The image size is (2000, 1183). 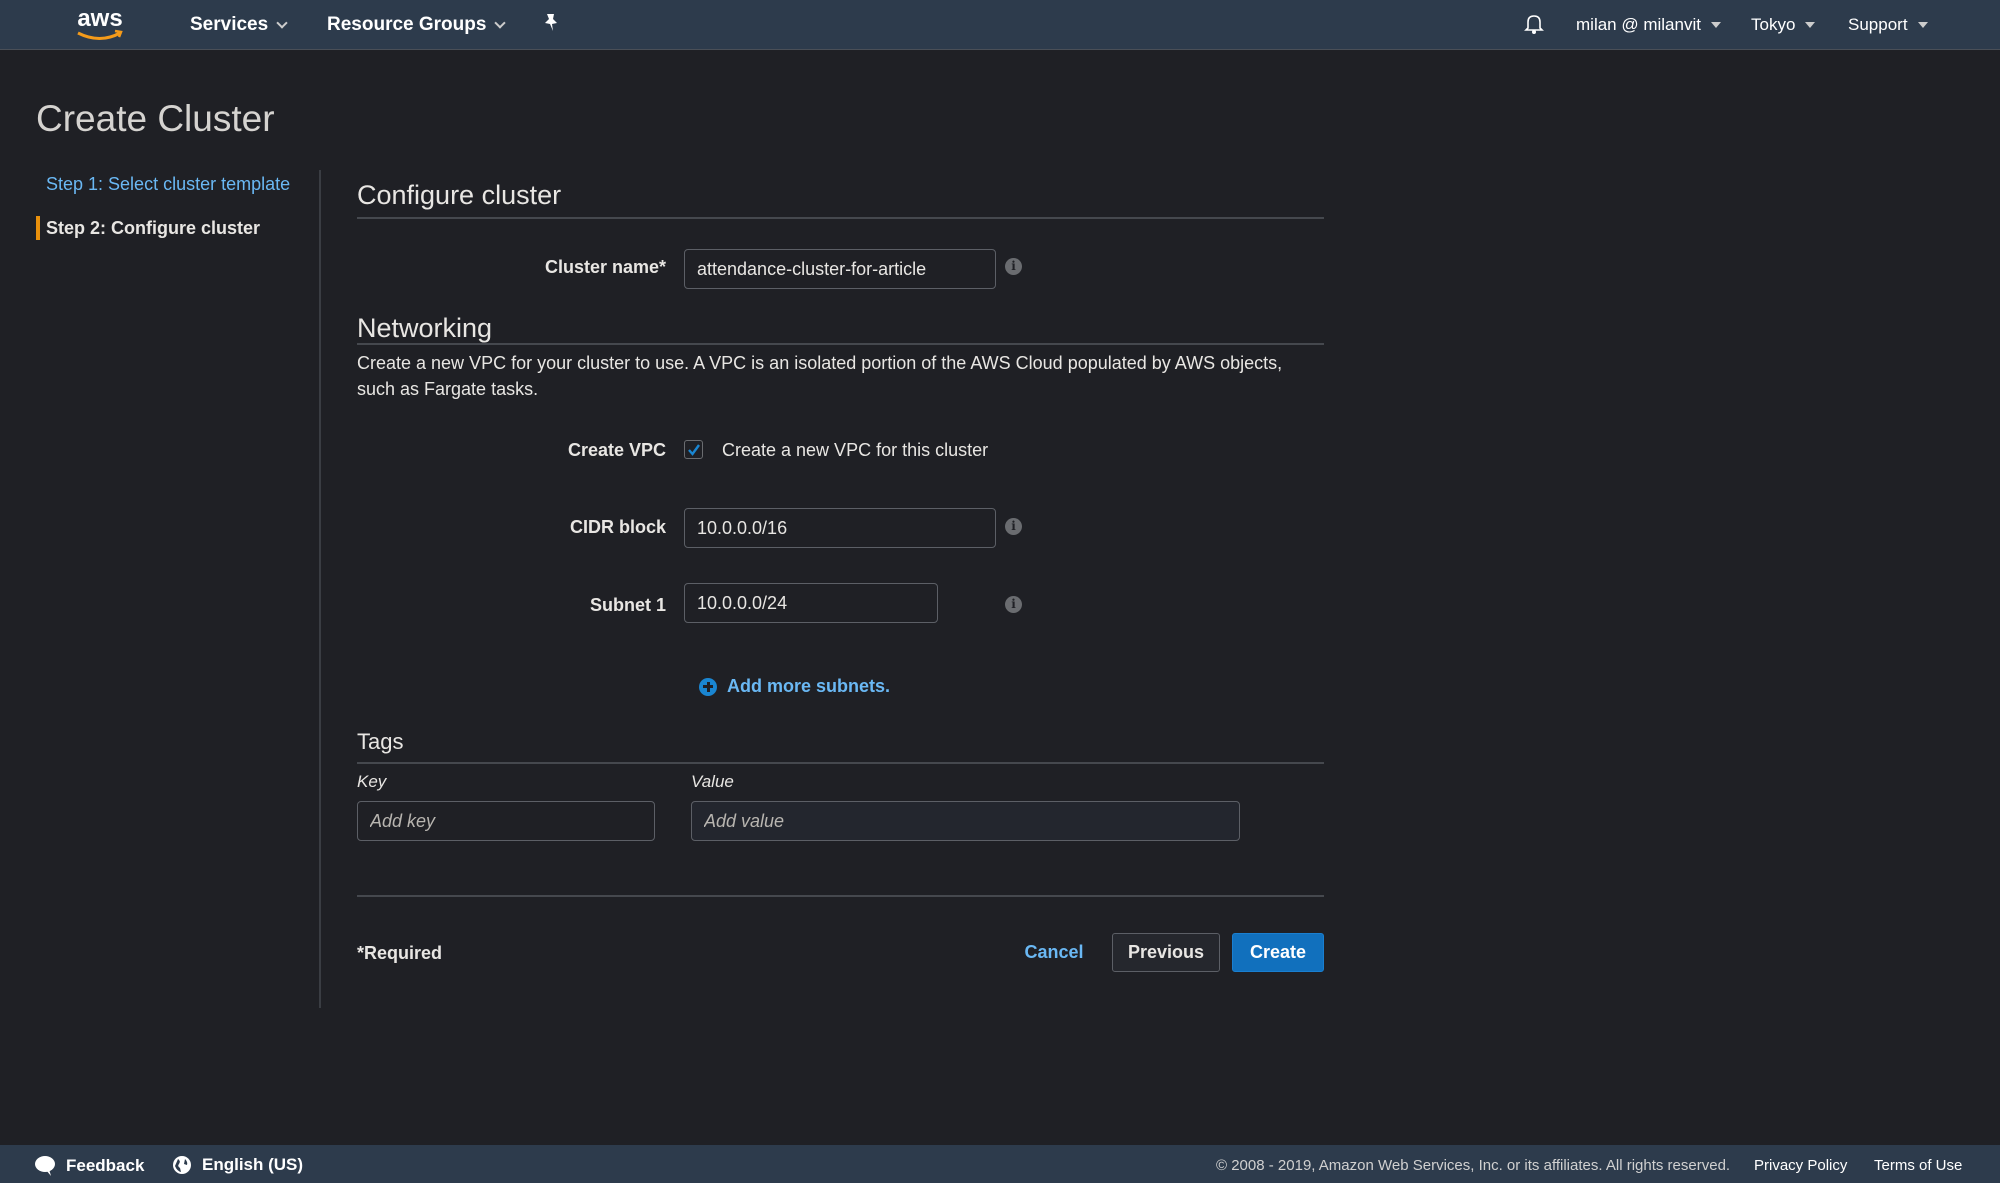 I want to click on pin-icon, so click(x=551, y=23).